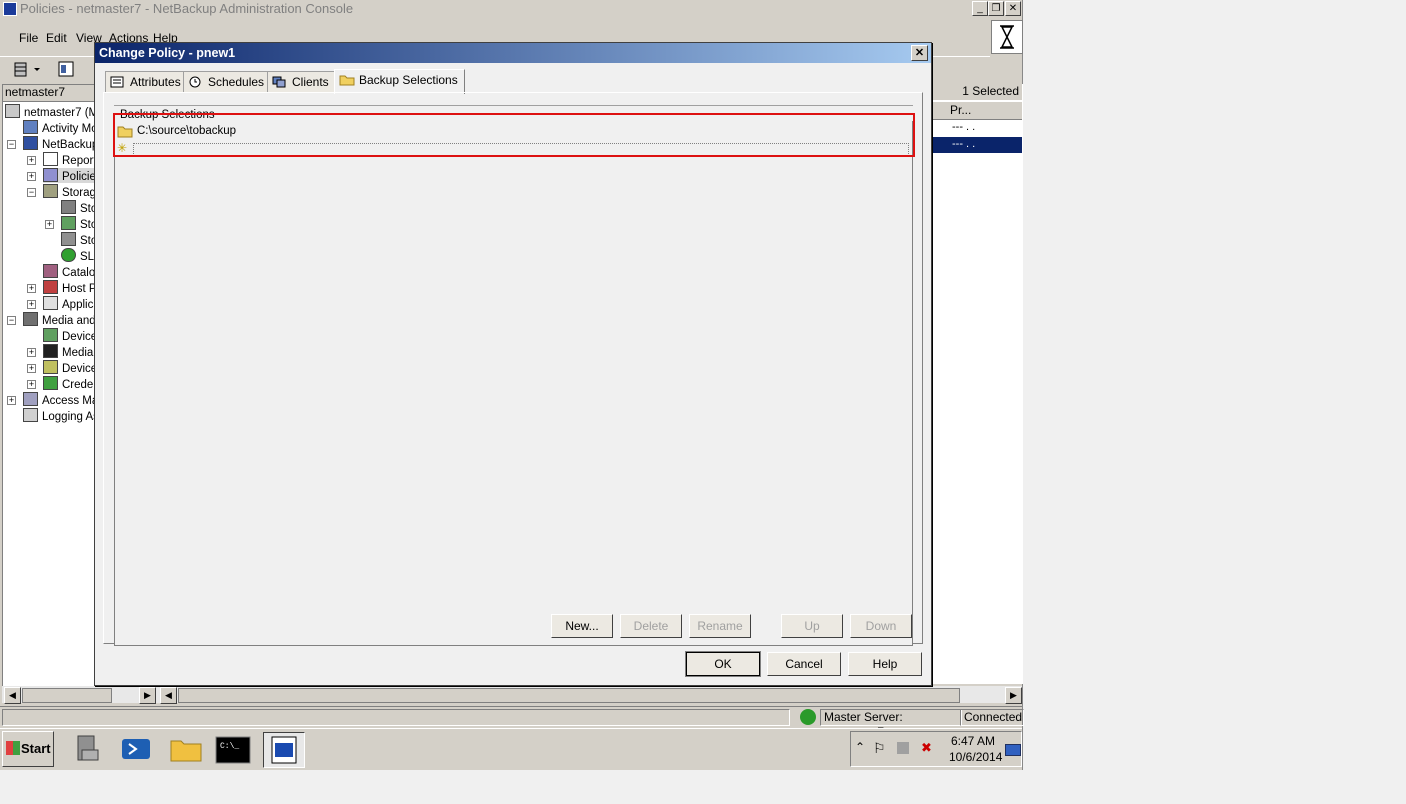  Describe the element at coordinates (976, 384) in the screenshot. I see `policy-list-pane` at that location.